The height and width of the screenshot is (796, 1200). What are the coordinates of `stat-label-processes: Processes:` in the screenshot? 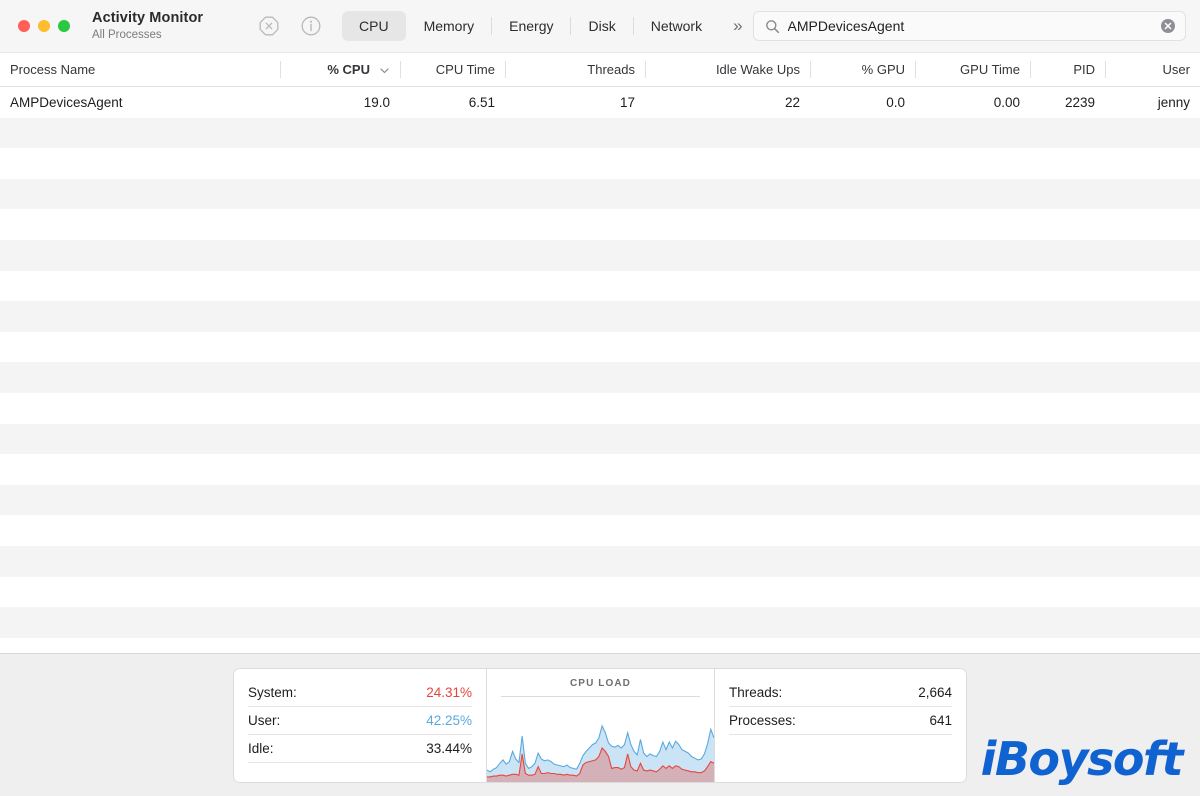 It's located at (762, 720).